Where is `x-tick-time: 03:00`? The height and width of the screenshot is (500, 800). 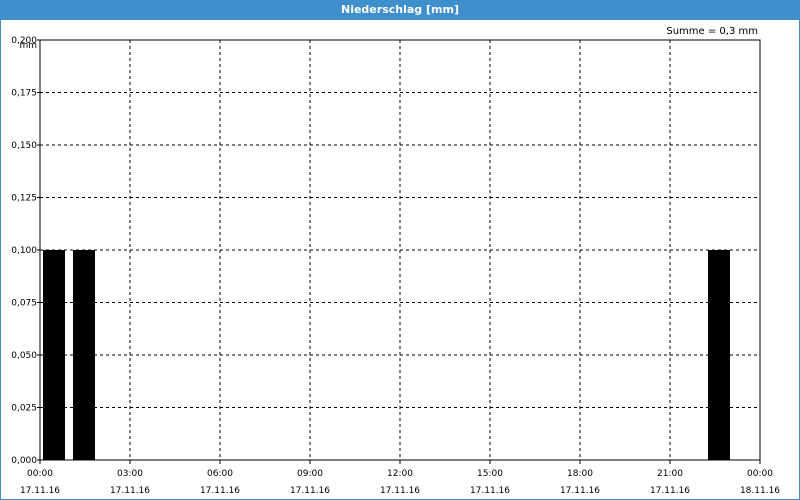
x-tick-time: 03:00 is located at coordinates (130, 474).